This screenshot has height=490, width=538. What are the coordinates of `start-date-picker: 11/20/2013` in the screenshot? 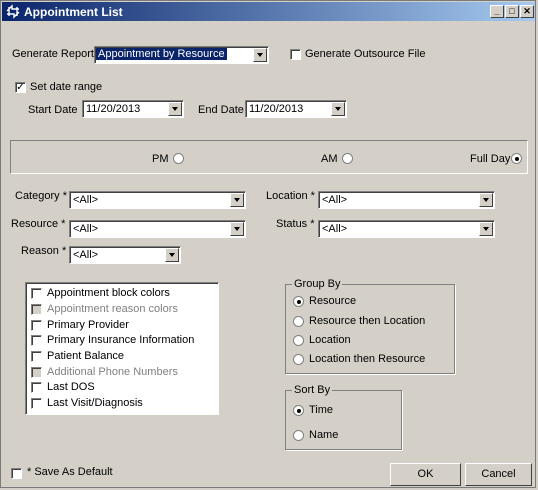 It's located at (133, 109).